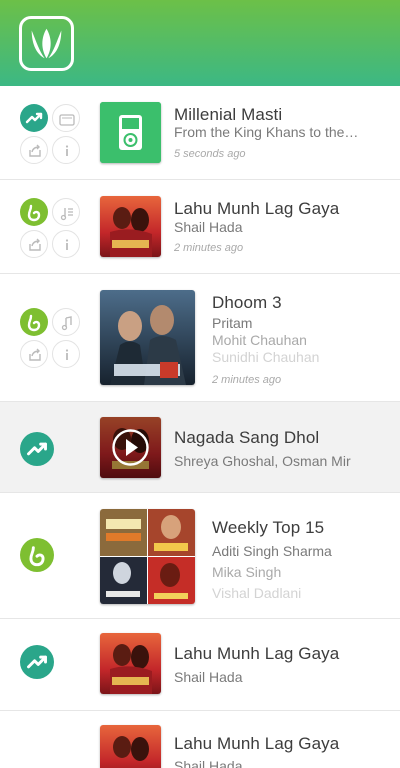  I want to click on artist-name: Aditi Singh Sharma, so click(272, 551).